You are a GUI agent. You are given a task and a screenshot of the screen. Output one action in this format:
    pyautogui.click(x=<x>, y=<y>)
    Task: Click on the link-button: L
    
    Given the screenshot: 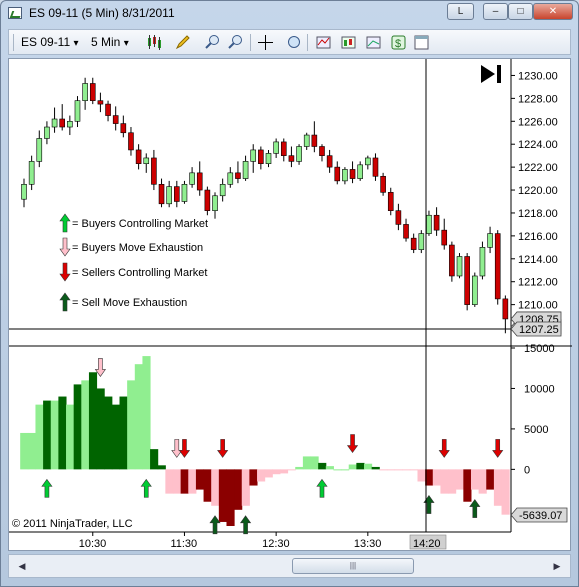 What is the action you would take?
    pyautogui.click(x=460, y=11)
    